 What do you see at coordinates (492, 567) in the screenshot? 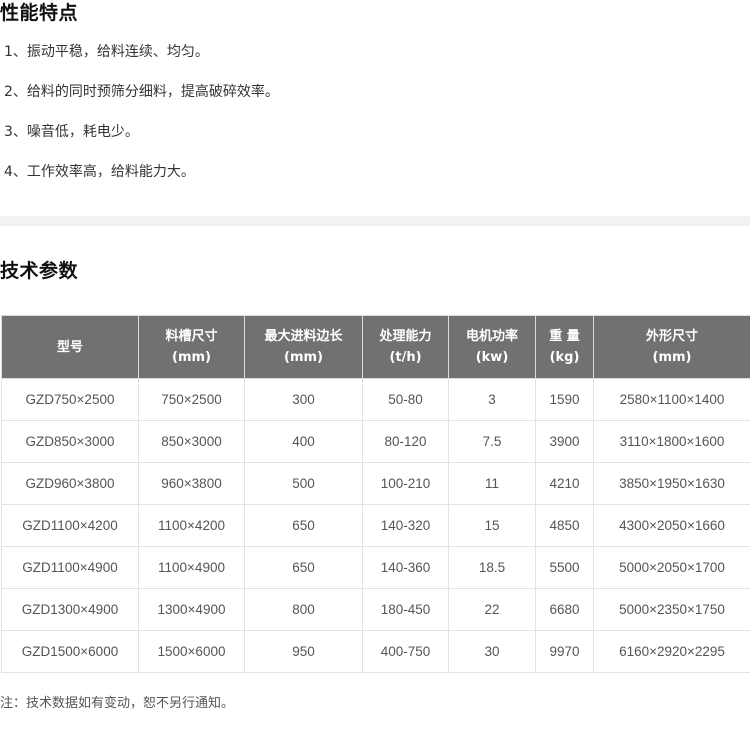
I see `cell-motor-power: 18.5` at bounding box center [492, 567].